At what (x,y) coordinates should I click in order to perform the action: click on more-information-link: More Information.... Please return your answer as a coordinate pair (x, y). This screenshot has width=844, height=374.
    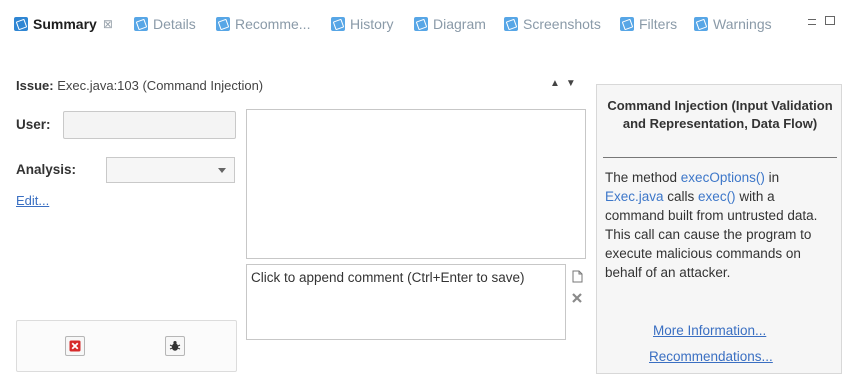
    Looking at the image, I should click on (709, 330).